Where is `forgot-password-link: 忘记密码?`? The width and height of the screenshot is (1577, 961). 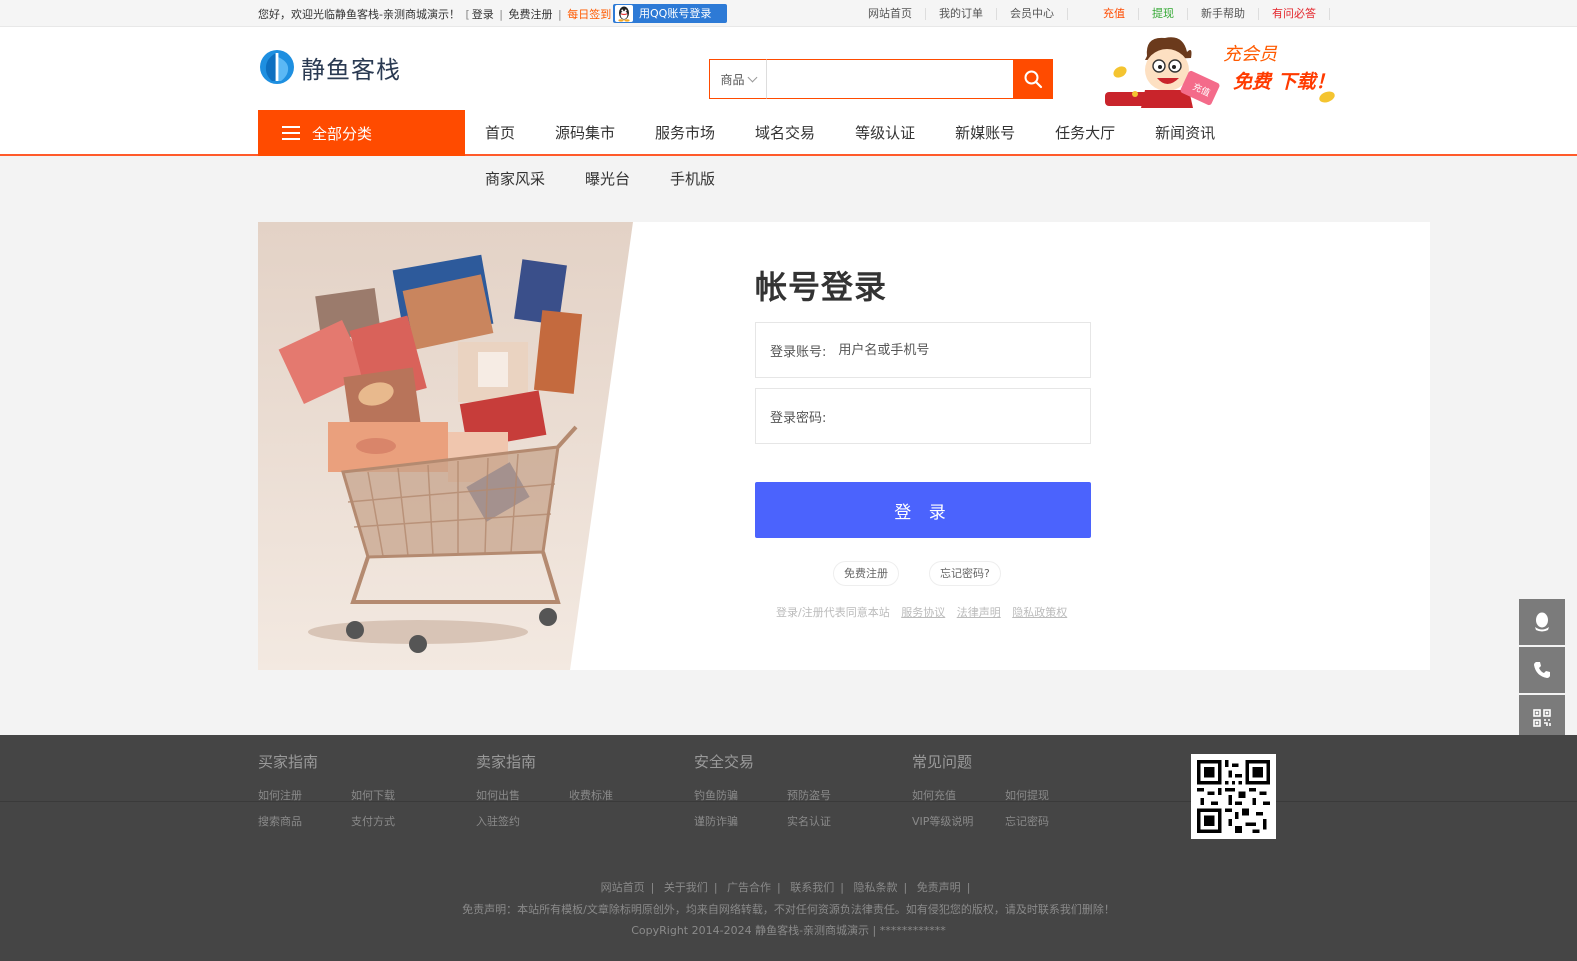 forgot-password-link: 忘记密码? is located at coordinates (965, 573).